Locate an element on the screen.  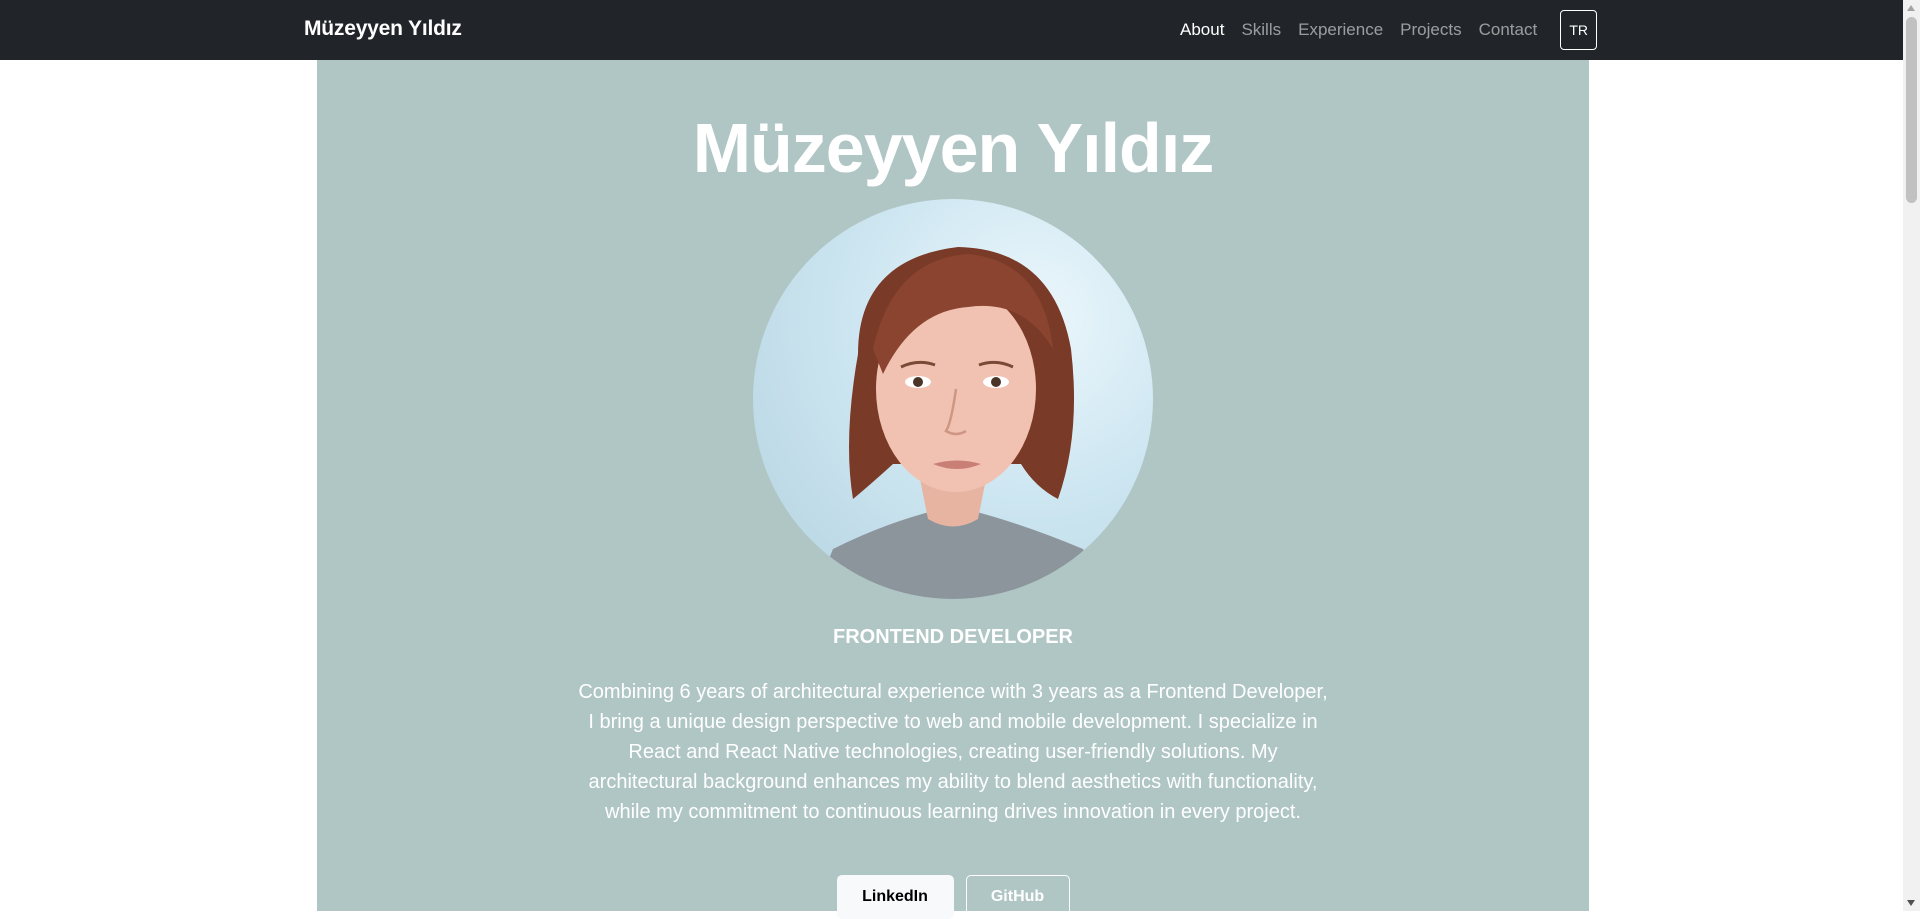
linkedin-button: LinkedIn is located at coordinates (895, 897).